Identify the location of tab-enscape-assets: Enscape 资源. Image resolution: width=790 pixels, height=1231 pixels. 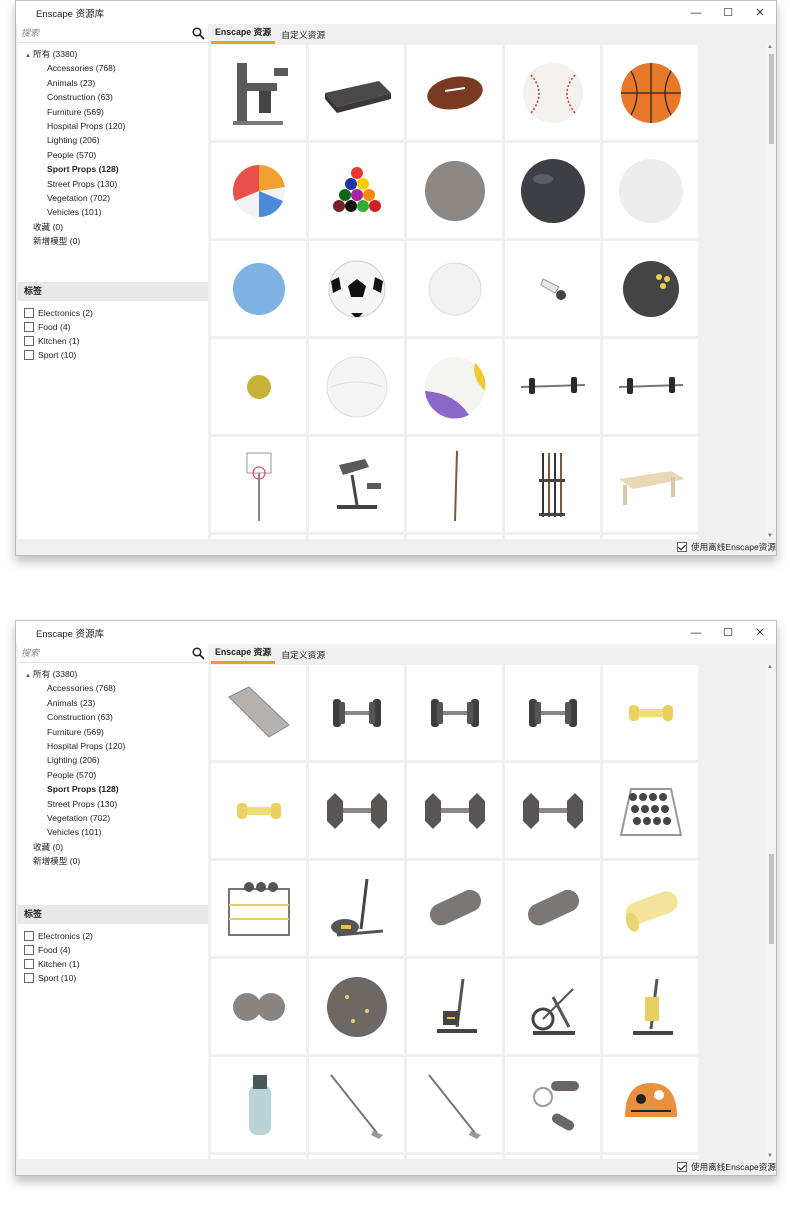
(243, 654).